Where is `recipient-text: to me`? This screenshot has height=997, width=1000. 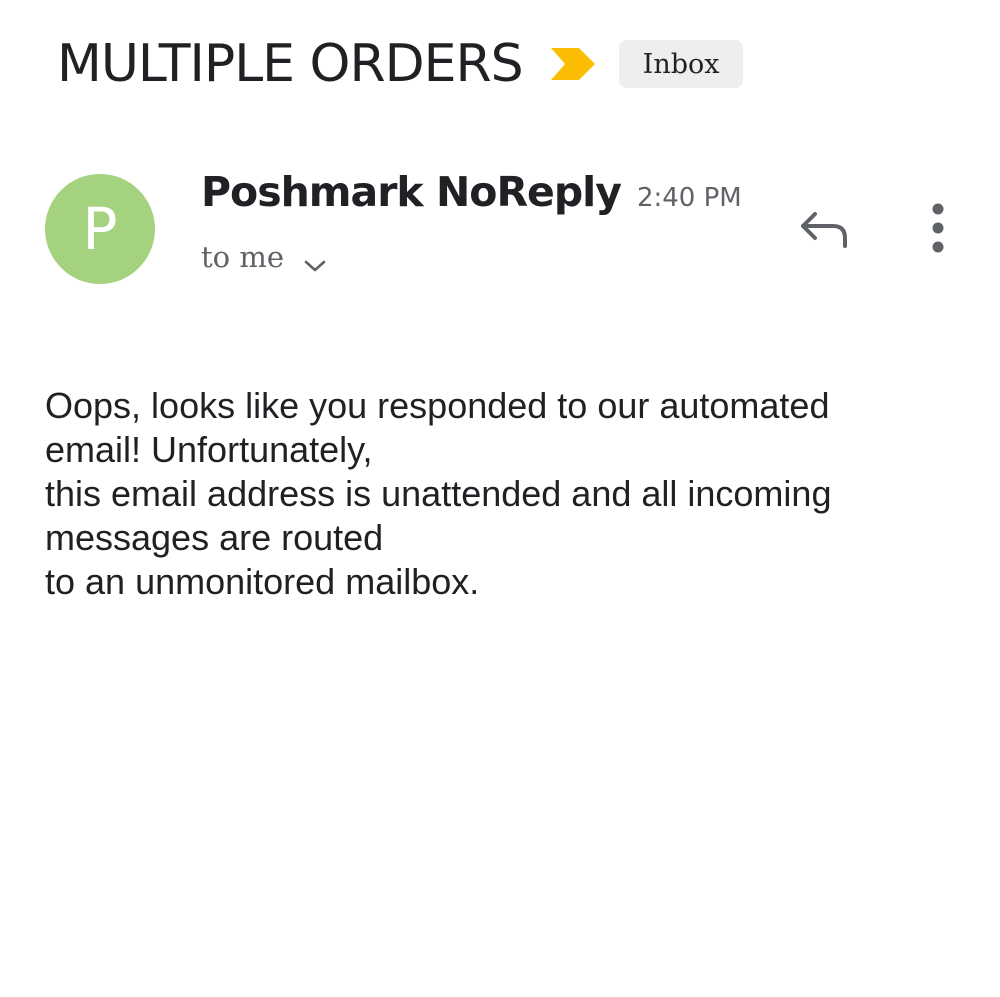
recipient-text: to me is located at coordinates (242, 257).